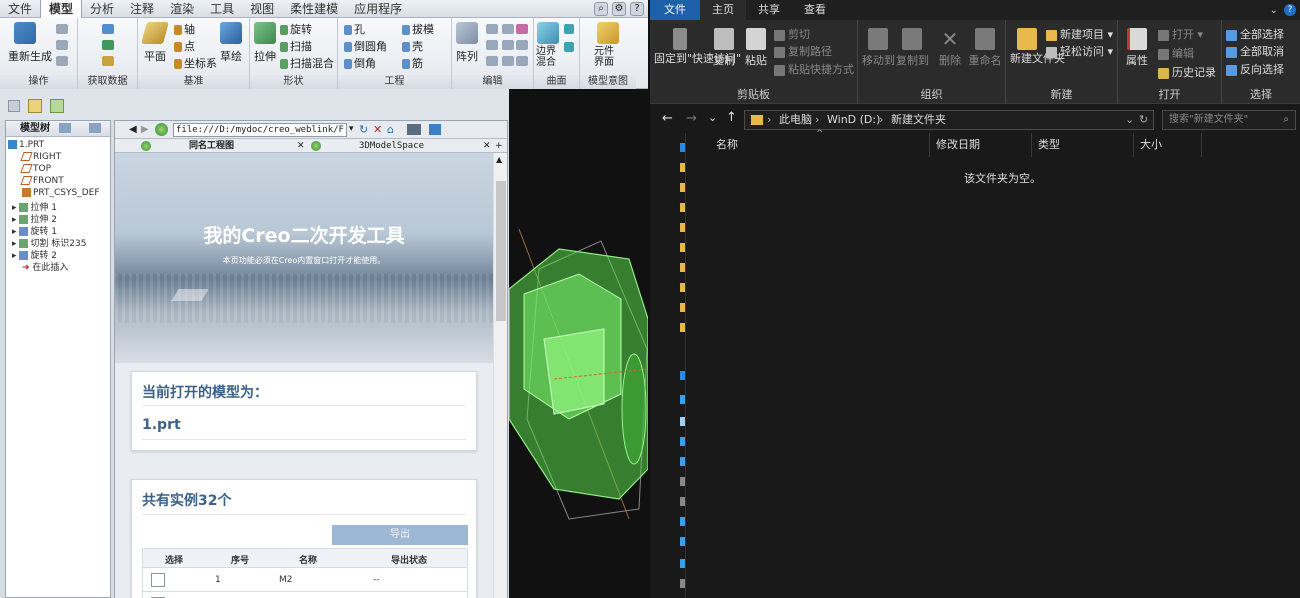 The image size is (1300, 598). I want to click on extend-icon, so click(492, 45).